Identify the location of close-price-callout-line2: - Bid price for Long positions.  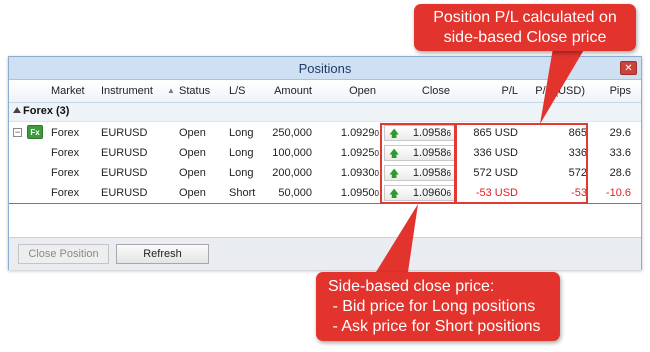
(432, 306).